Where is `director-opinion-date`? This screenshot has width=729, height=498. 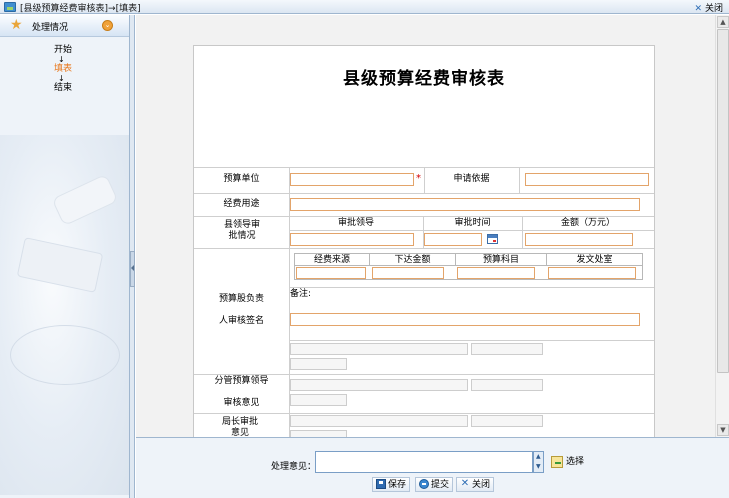
director-opinion-date is located at coordinates (507, 421).